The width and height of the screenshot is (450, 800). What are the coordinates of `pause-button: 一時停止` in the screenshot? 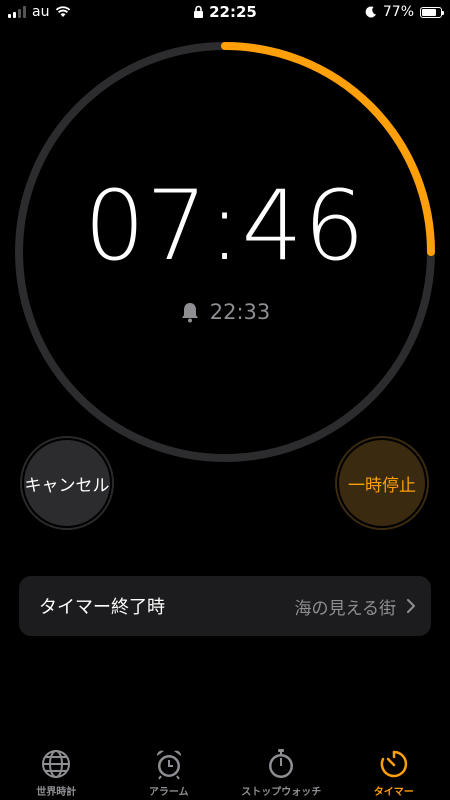 It's located at (382, 483).